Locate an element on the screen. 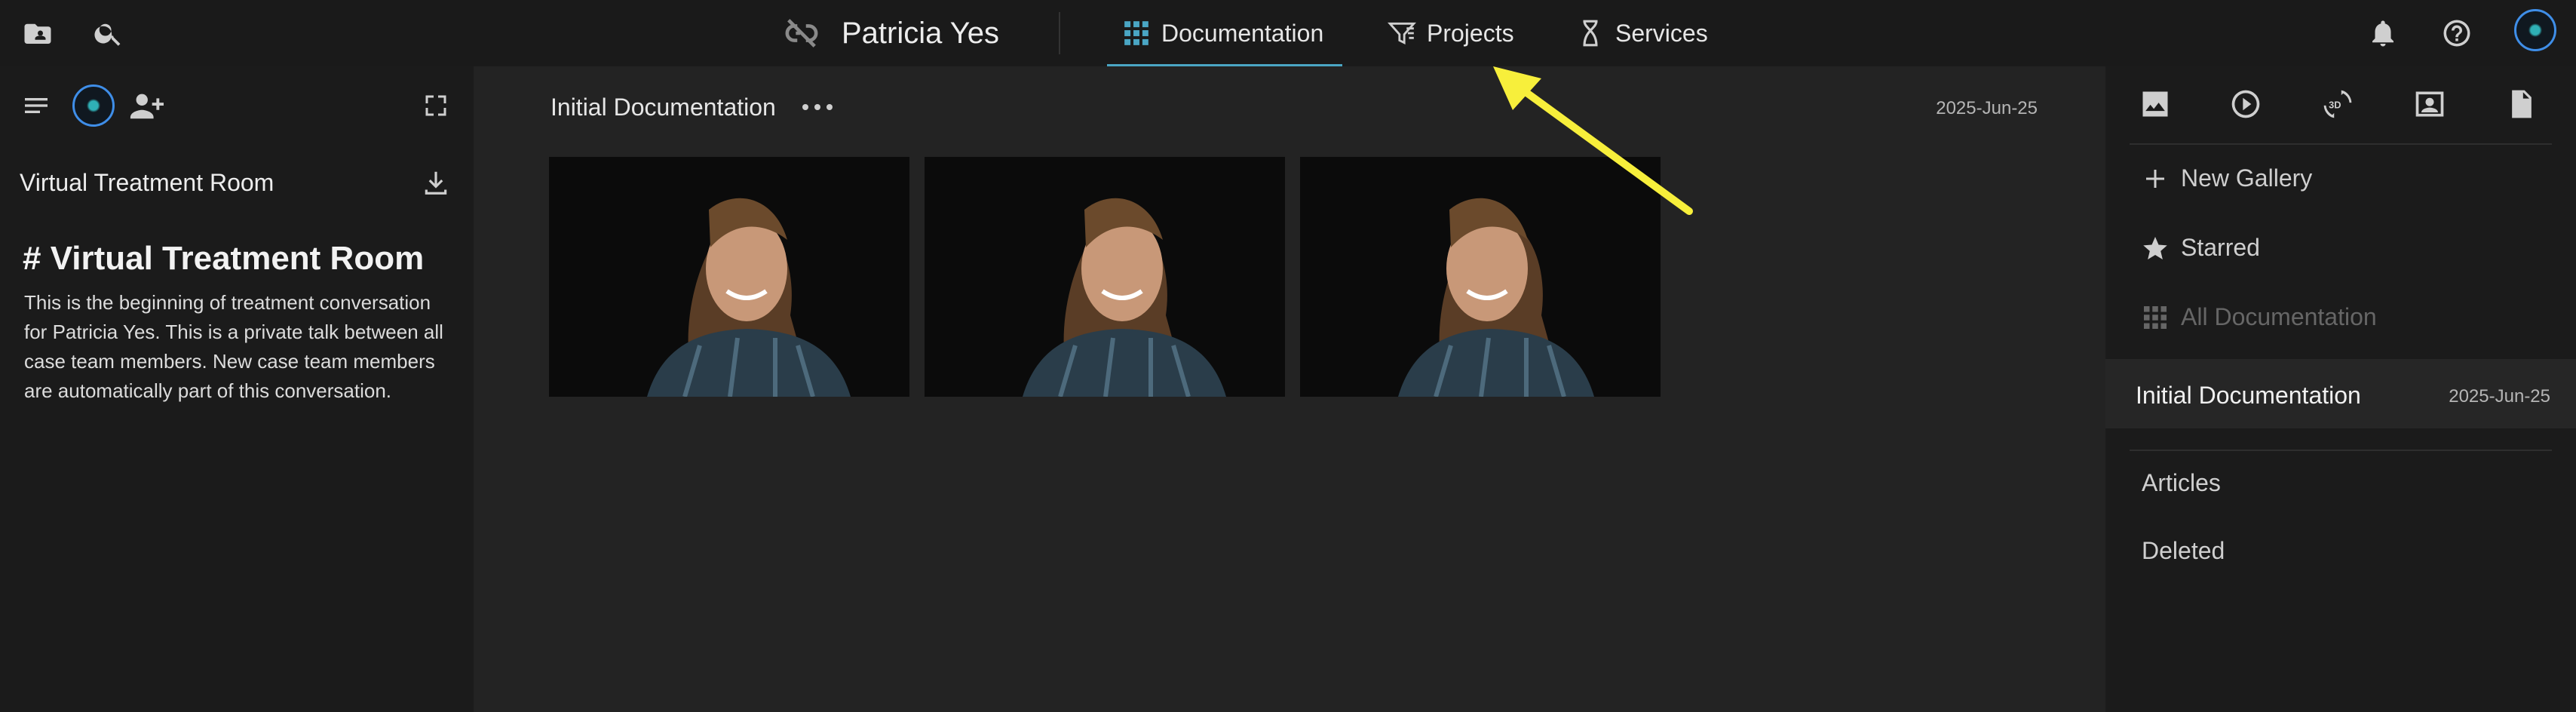 This screenshot has height=712, width=2576. tab-projects: Projects is located at coordinates (1451, 33).